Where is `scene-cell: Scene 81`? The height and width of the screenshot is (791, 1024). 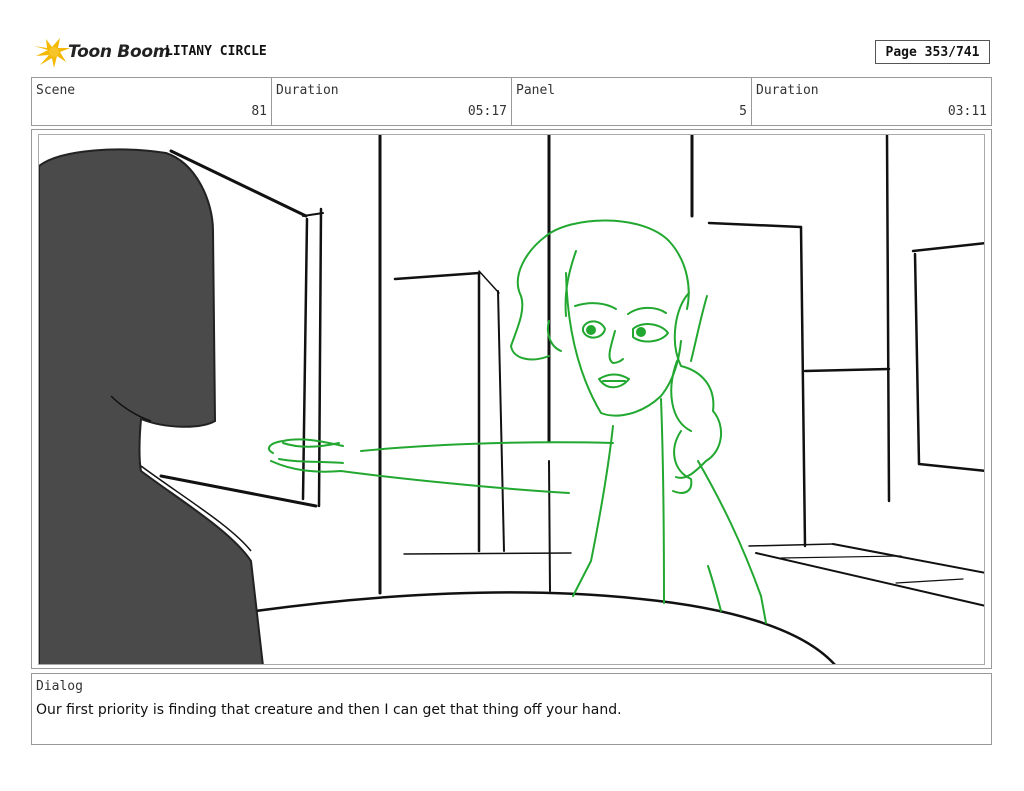
scene-cell: Scene 81 is located at coordinates (152, 101).